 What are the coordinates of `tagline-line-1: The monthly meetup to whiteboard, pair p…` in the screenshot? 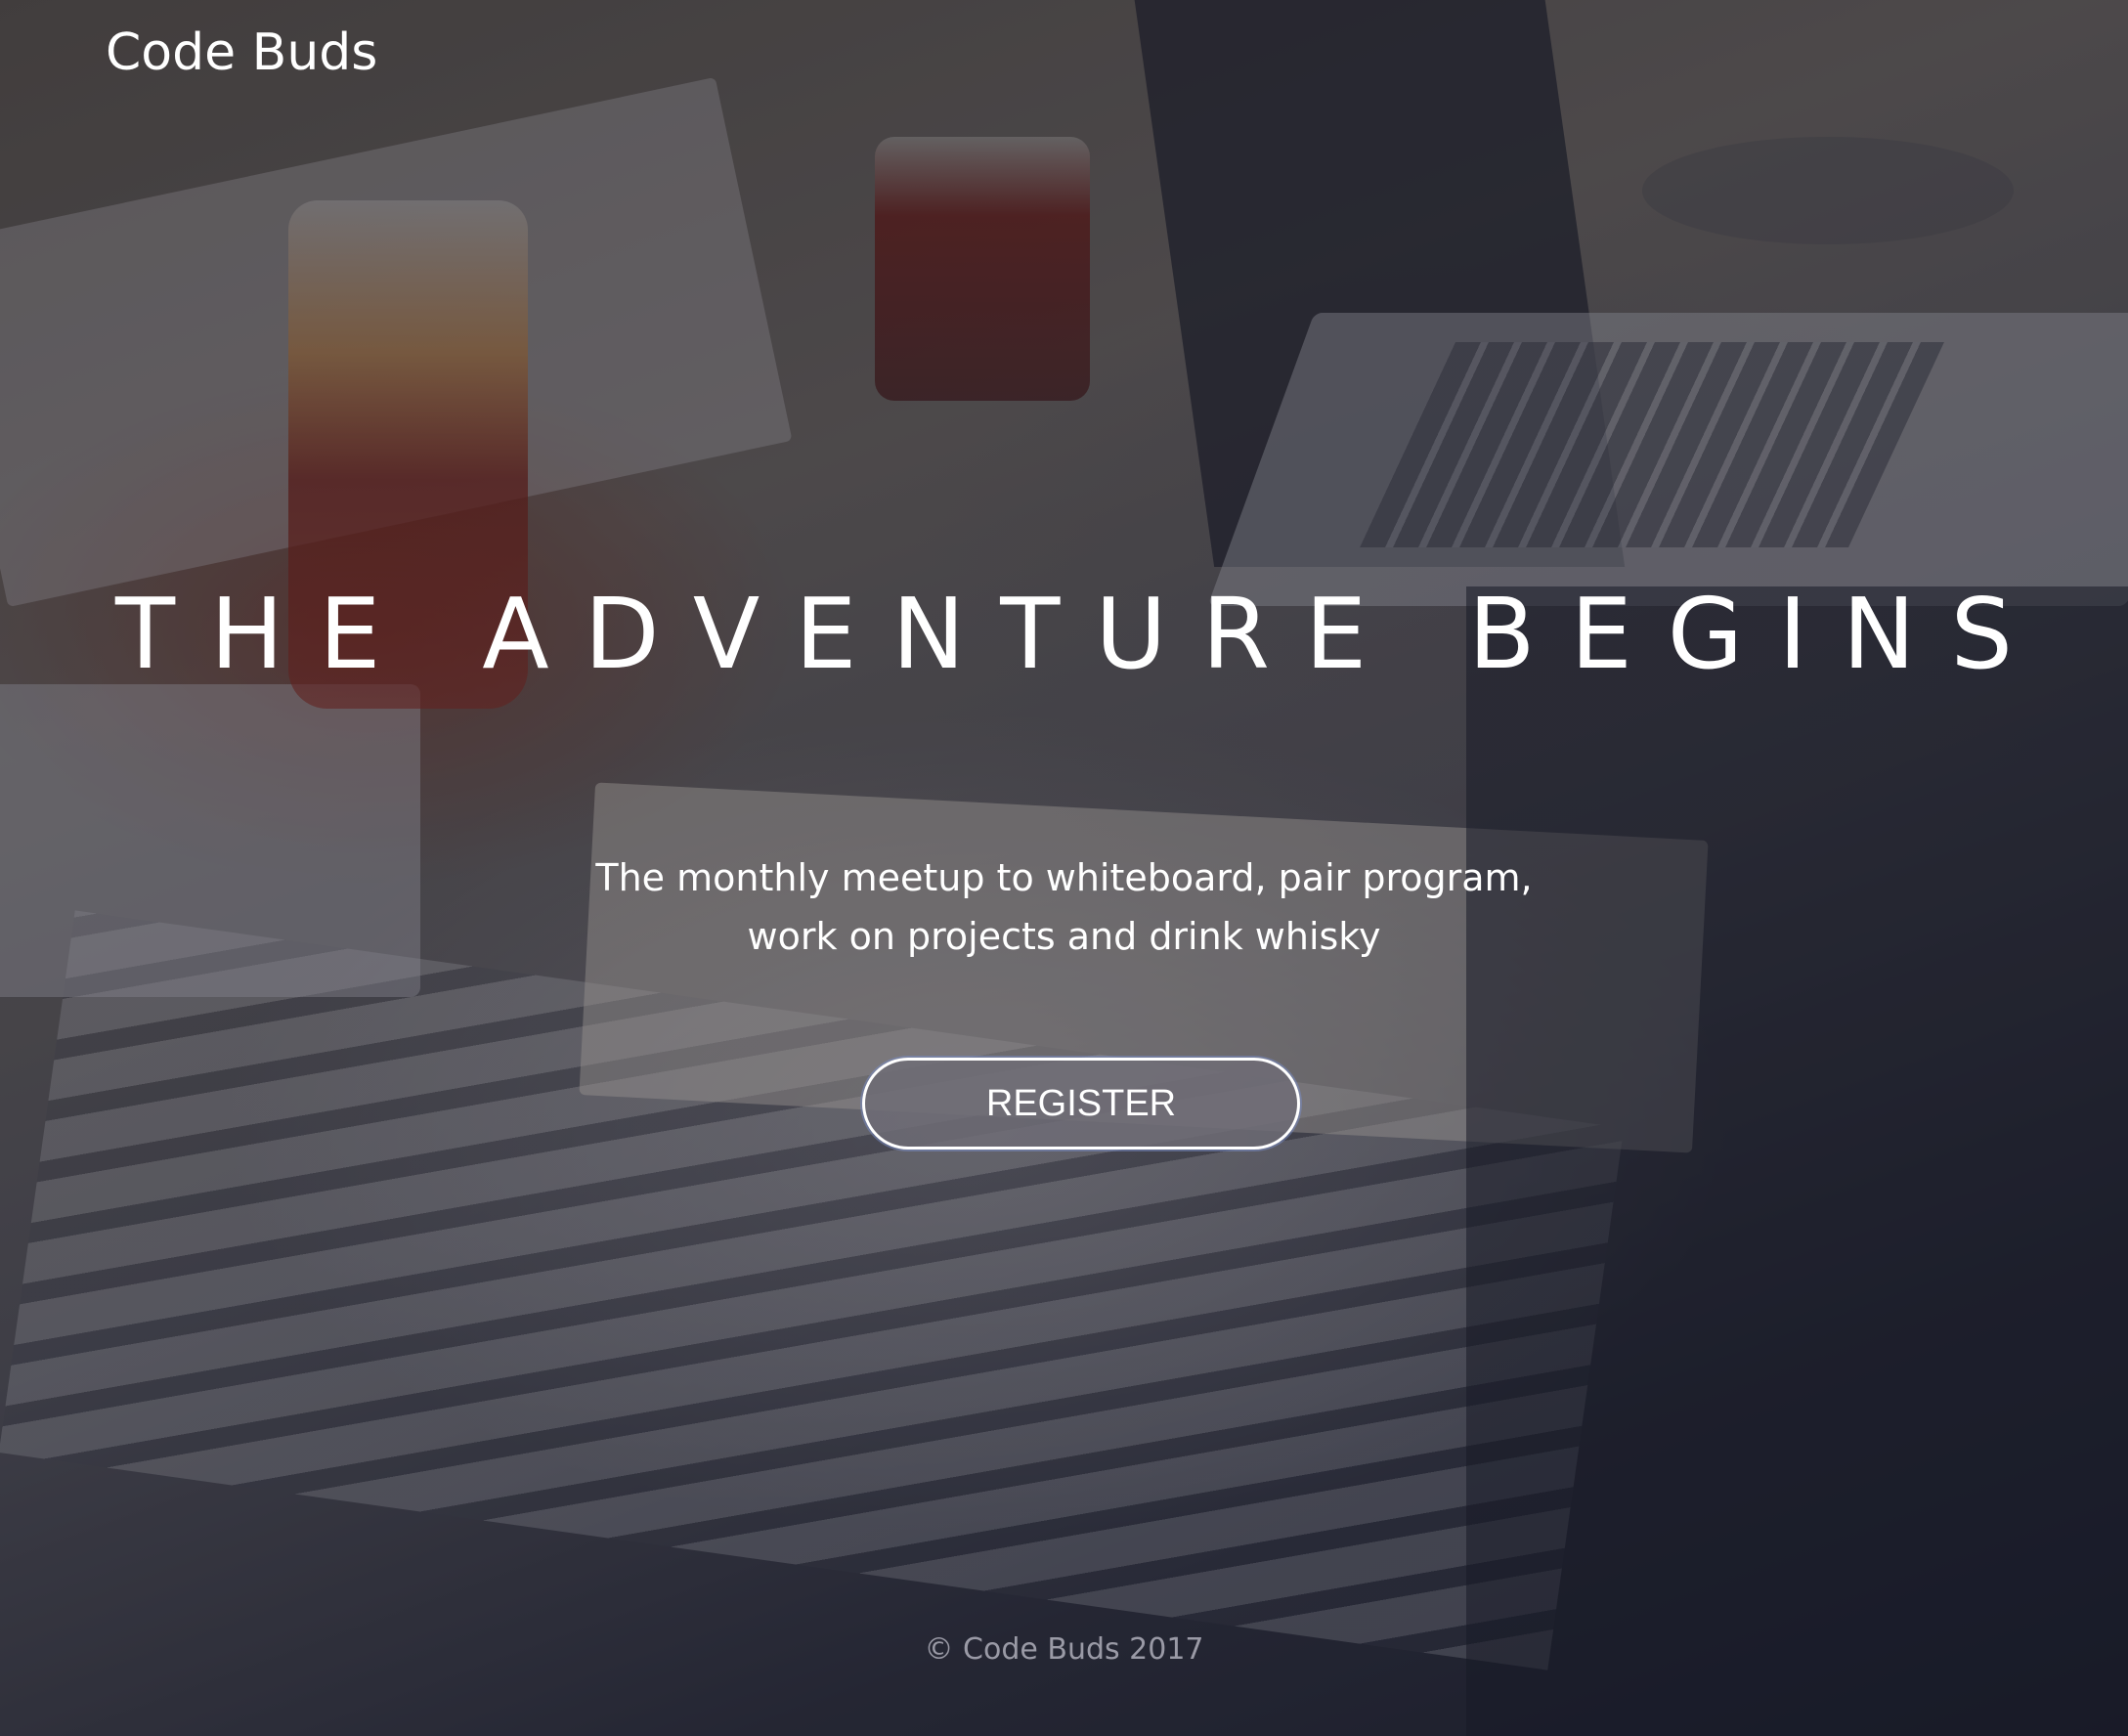 It's located at (1064, 877).